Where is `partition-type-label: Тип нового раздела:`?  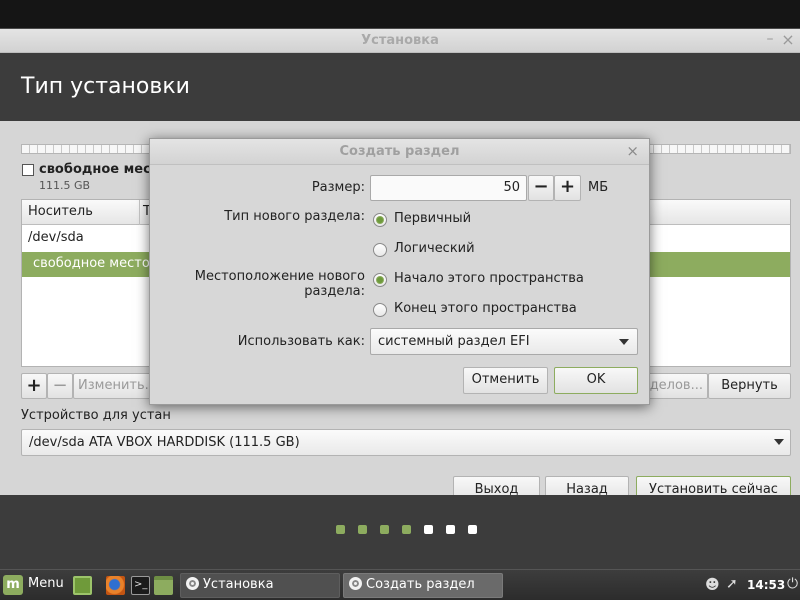 partition-type-label: Тип нового раздела: is located at coordinates (294, 216).